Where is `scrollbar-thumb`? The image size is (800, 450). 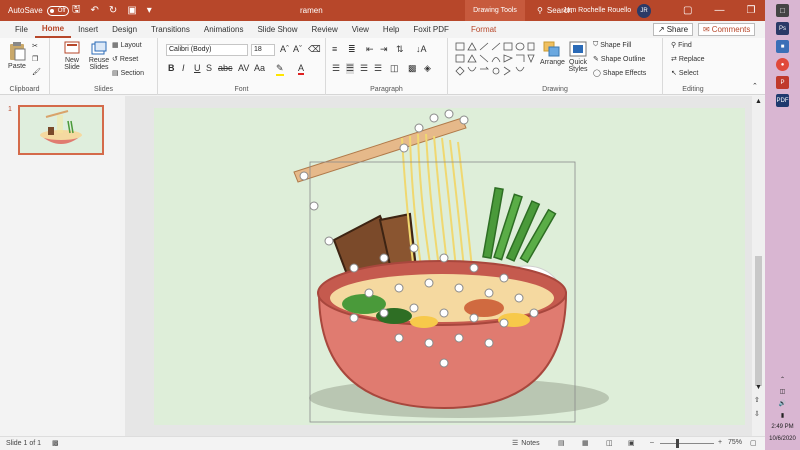
scrollbar-thumb is located at coordinates (758, 321).